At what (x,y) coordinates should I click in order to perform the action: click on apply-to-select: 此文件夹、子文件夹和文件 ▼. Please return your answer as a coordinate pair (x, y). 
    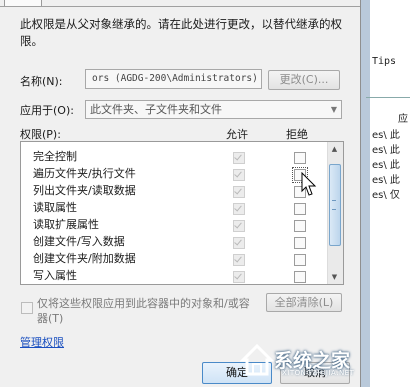
    Looking at the image, I should click on (213, 109).